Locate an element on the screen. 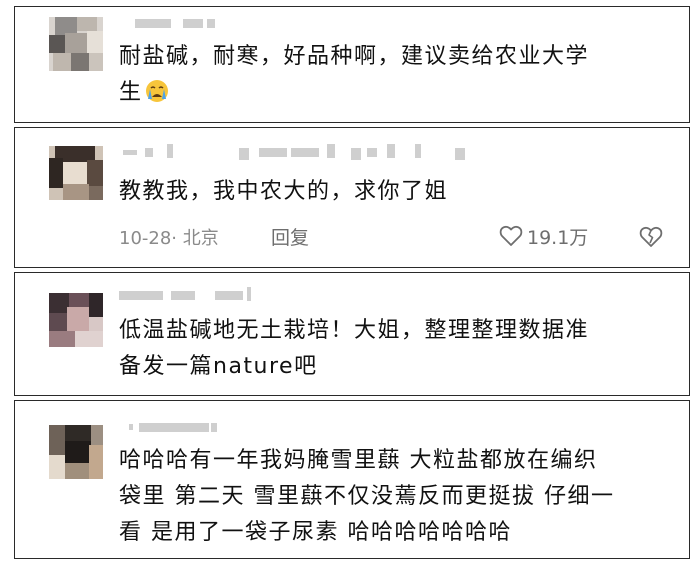 The image size is (700, 567). like-button: 19.1万 is located at coordinates (544, 236).